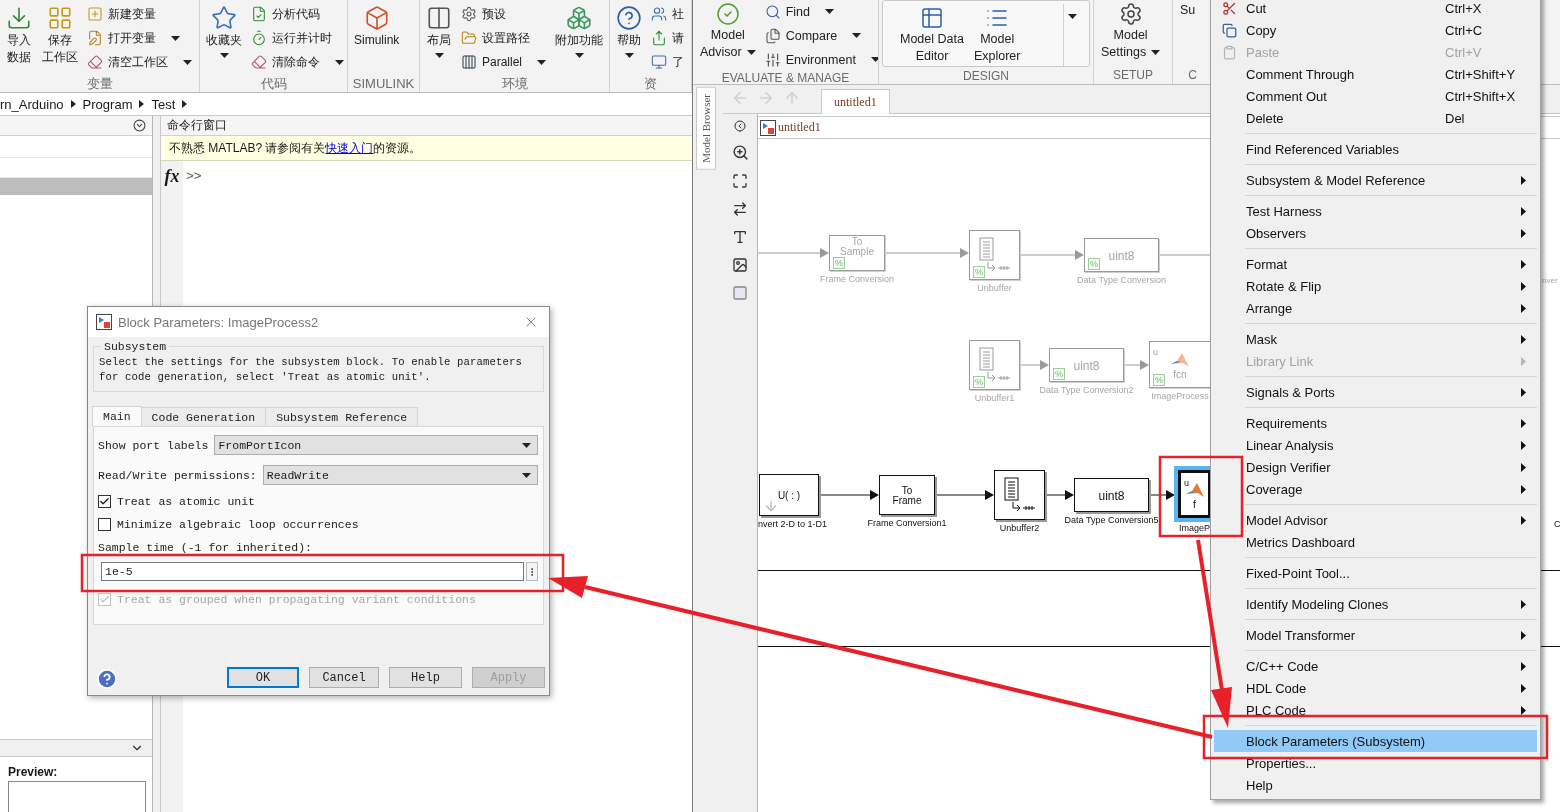  What do you see at coordinates (789, 495) in the screenshot?
I see `diagram-block: U( : )` at bounding box center [789, 495].